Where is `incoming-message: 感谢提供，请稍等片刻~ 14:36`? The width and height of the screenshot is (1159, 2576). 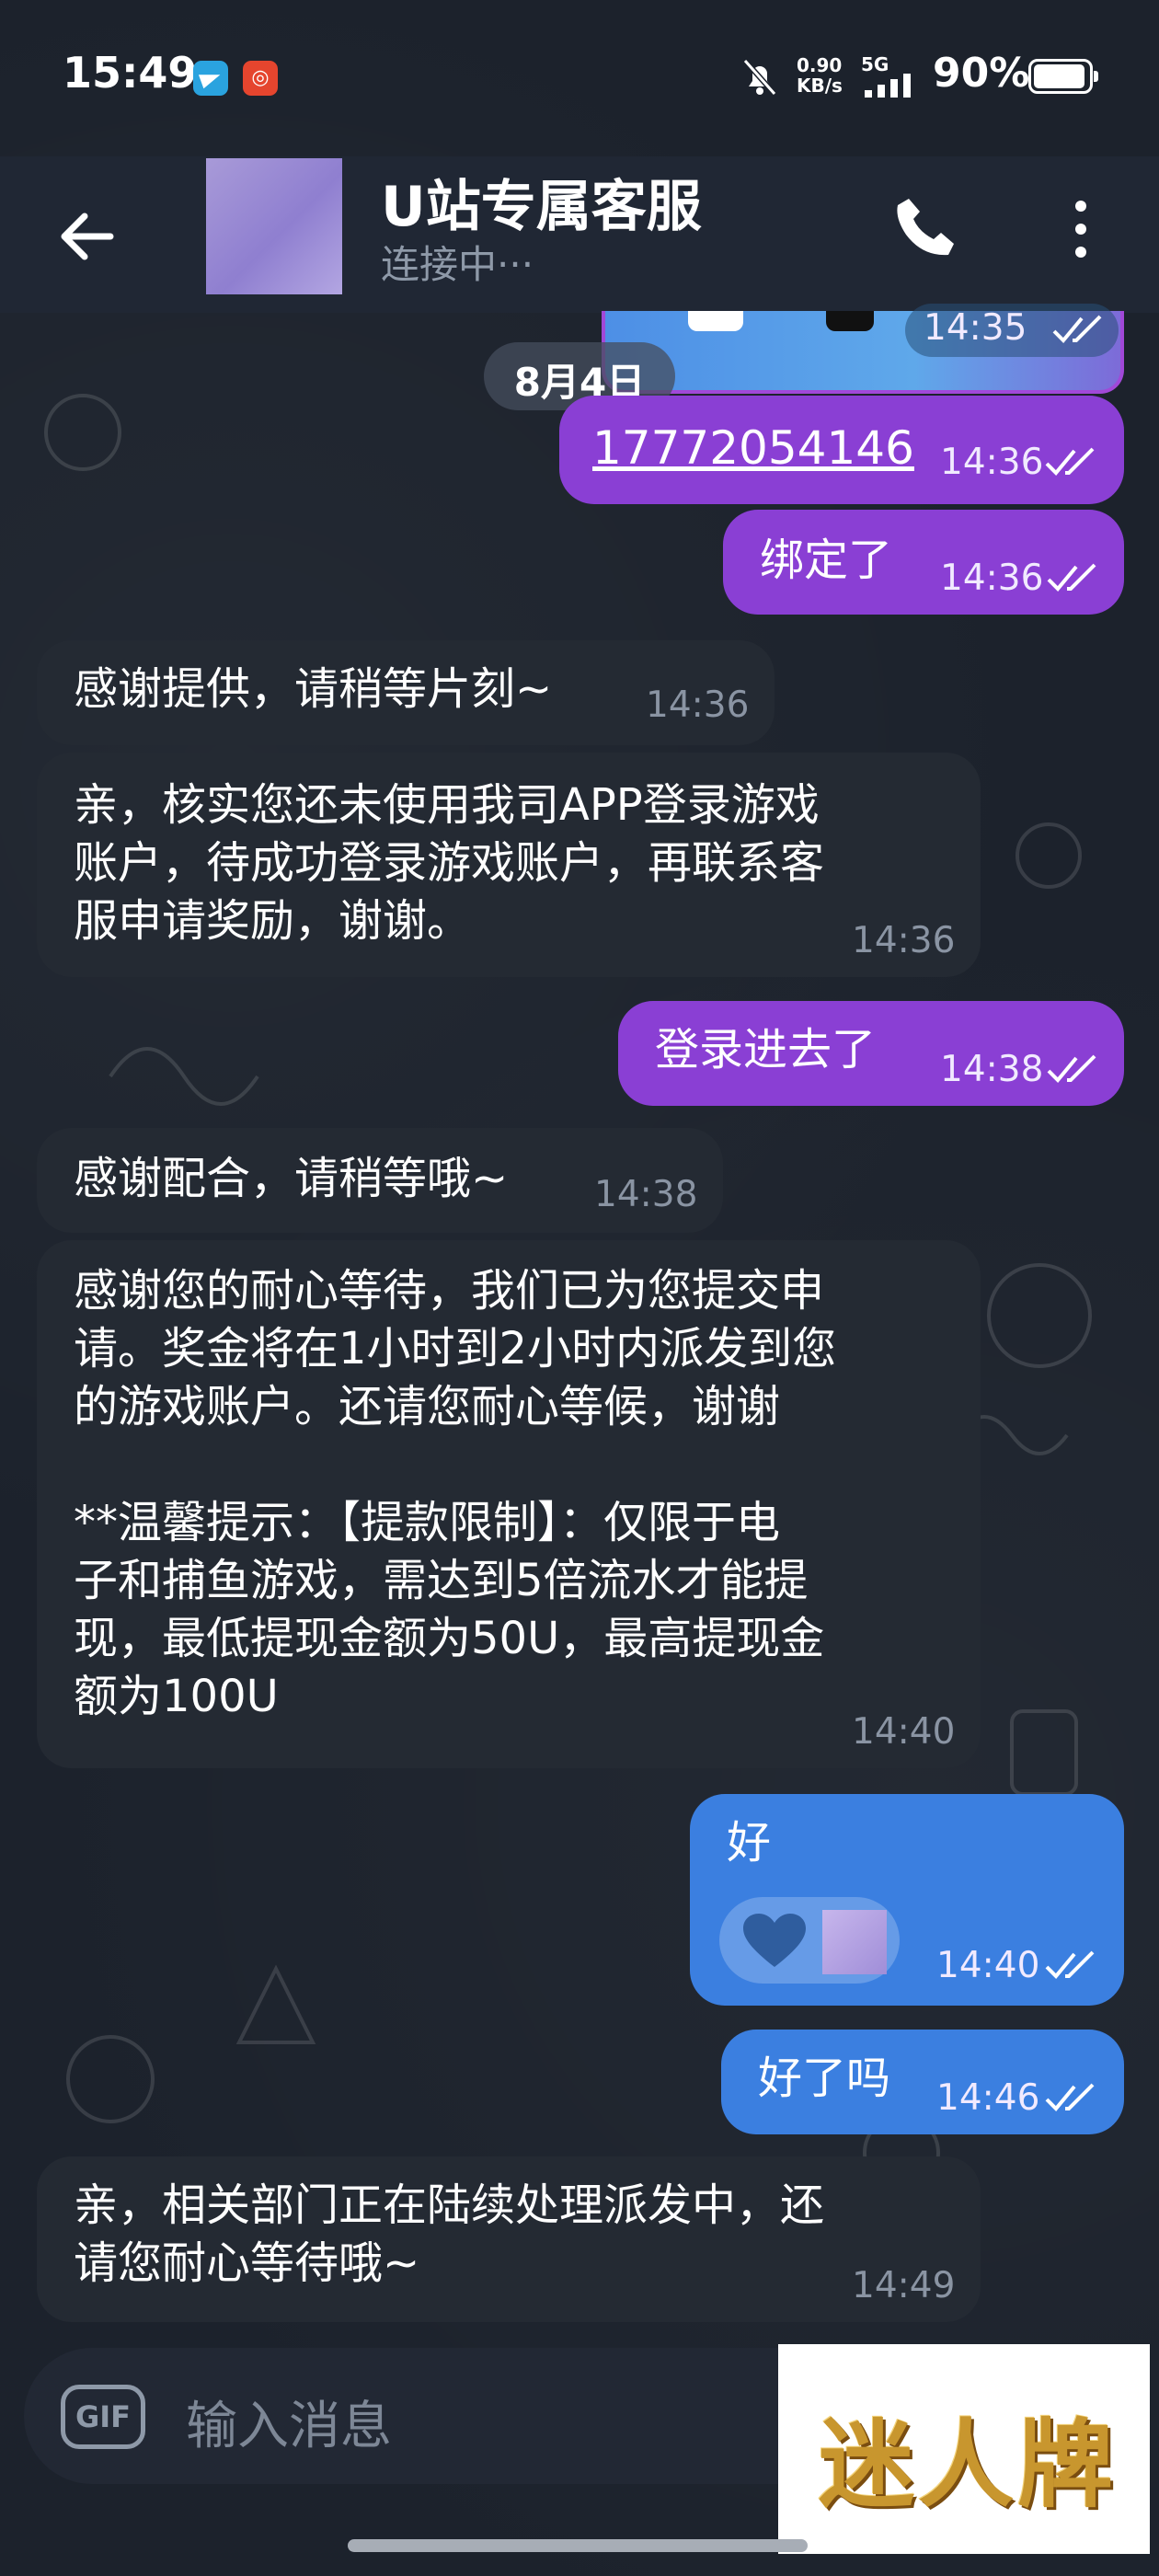 incoming-message: 感谢提供，请稍等片刻~ 14:36 is located at coordinates (406, 692).